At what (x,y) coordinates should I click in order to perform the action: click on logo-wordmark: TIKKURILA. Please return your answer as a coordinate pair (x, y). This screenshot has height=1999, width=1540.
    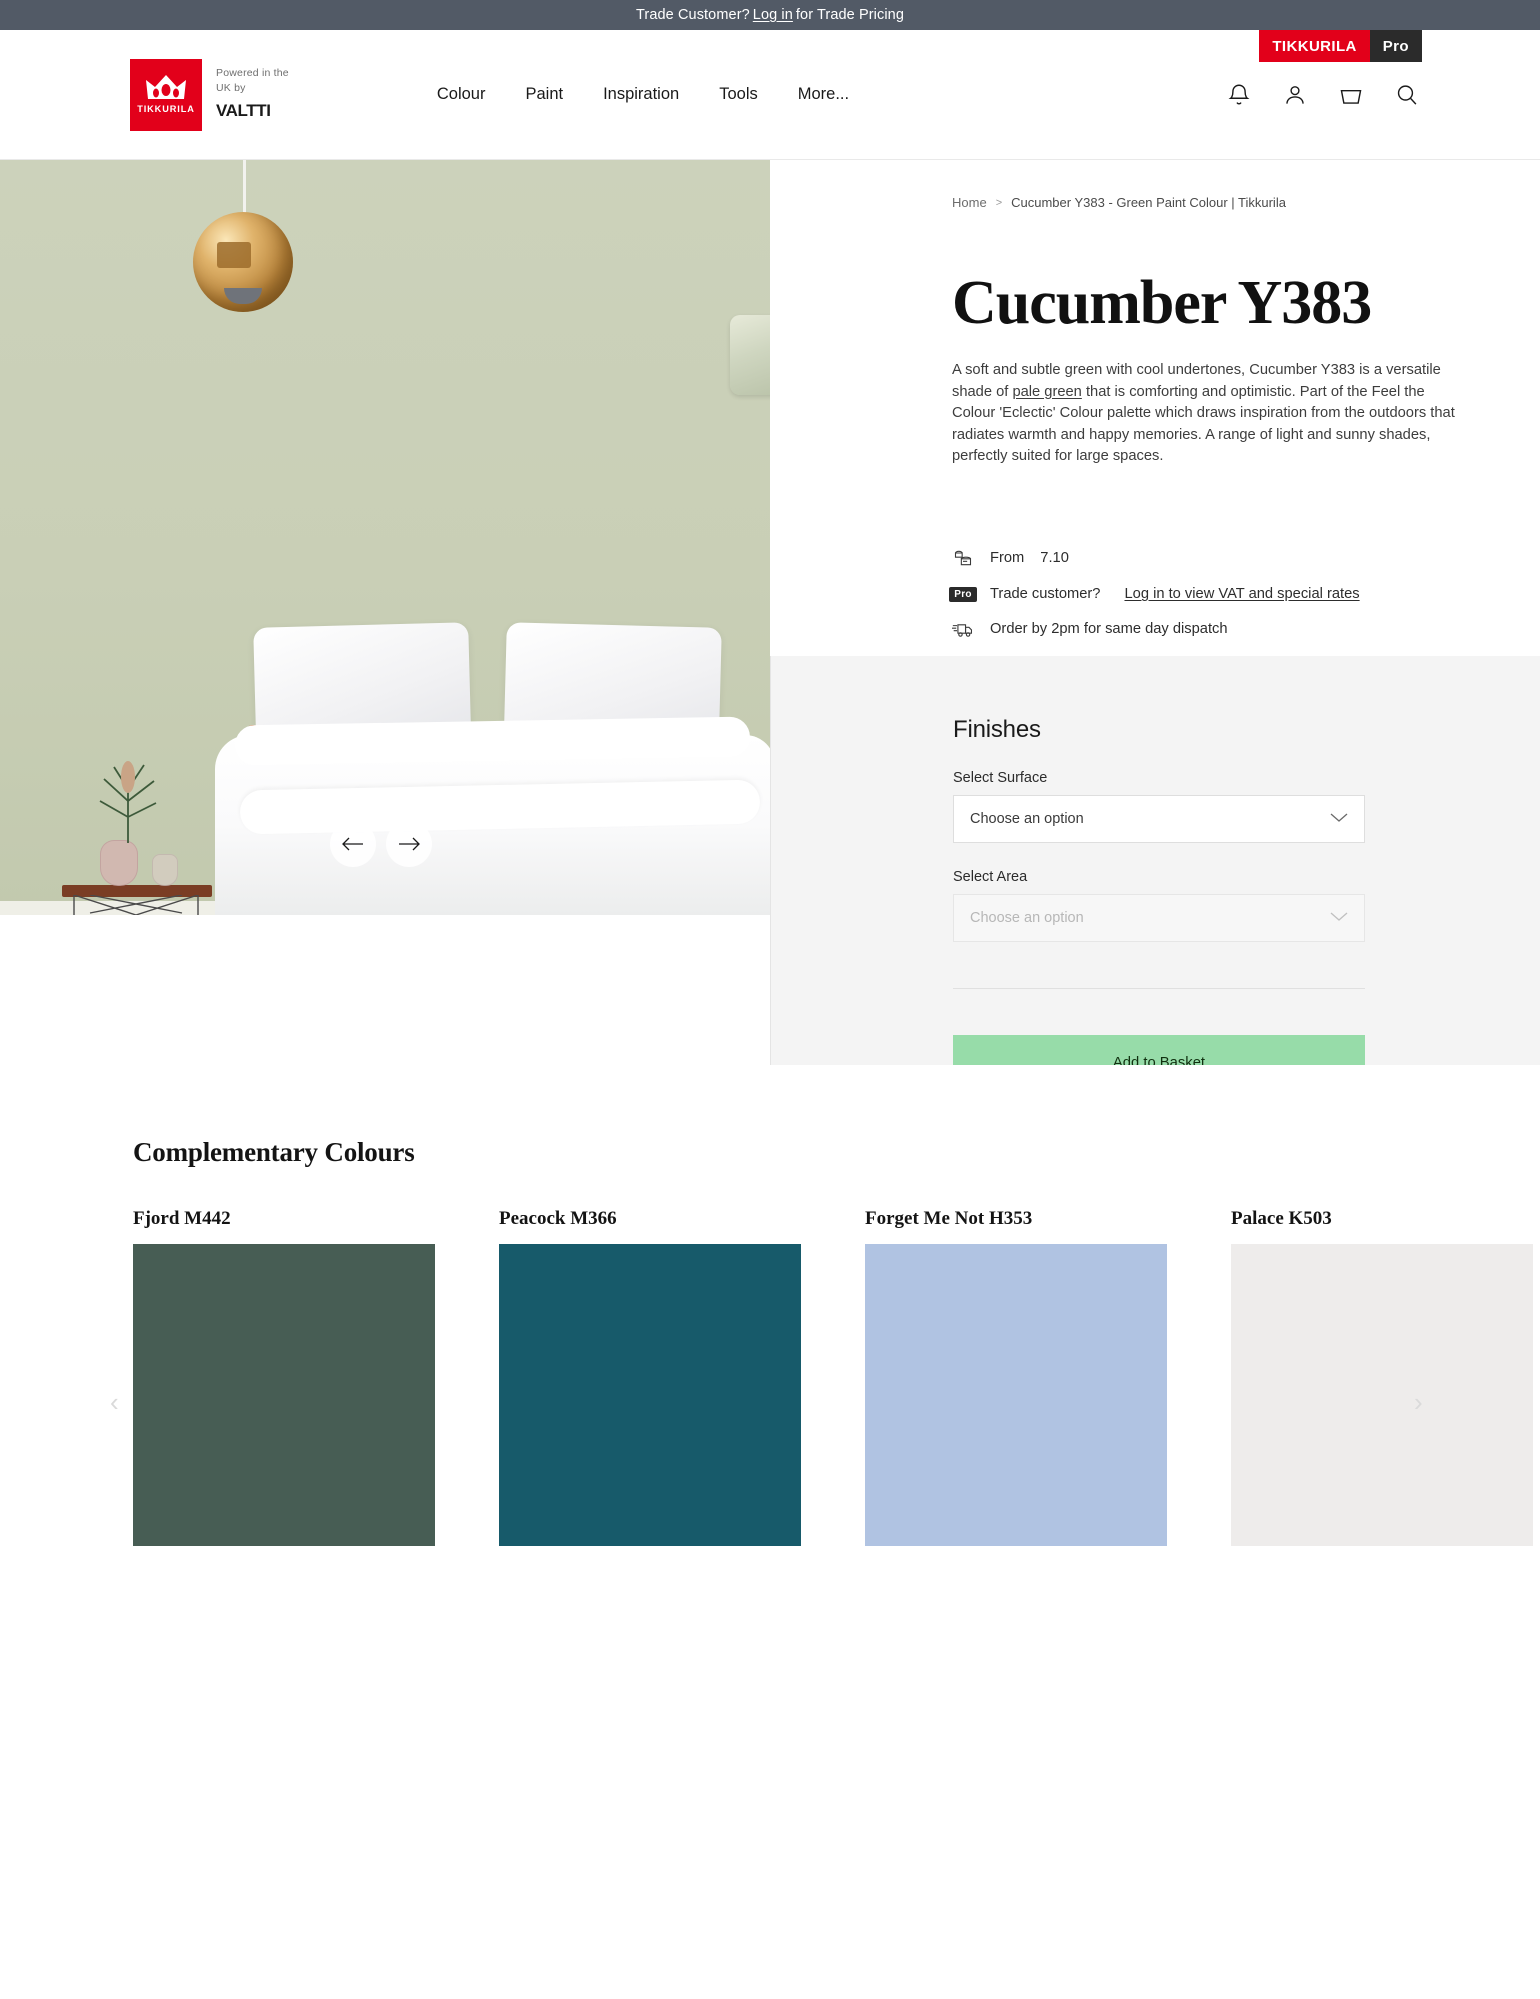
    Looking at the image, I should click on (166, 109).